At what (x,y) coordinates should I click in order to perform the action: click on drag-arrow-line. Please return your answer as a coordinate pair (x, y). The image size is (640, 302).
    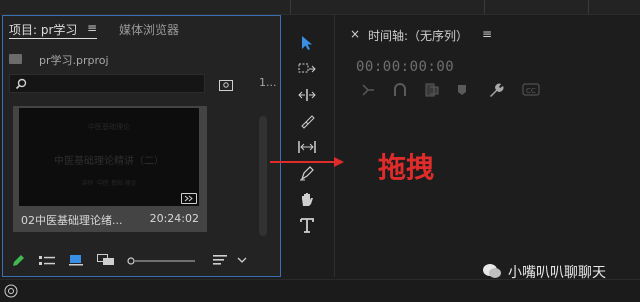
    Looking at the image, I should click on (305, 162).